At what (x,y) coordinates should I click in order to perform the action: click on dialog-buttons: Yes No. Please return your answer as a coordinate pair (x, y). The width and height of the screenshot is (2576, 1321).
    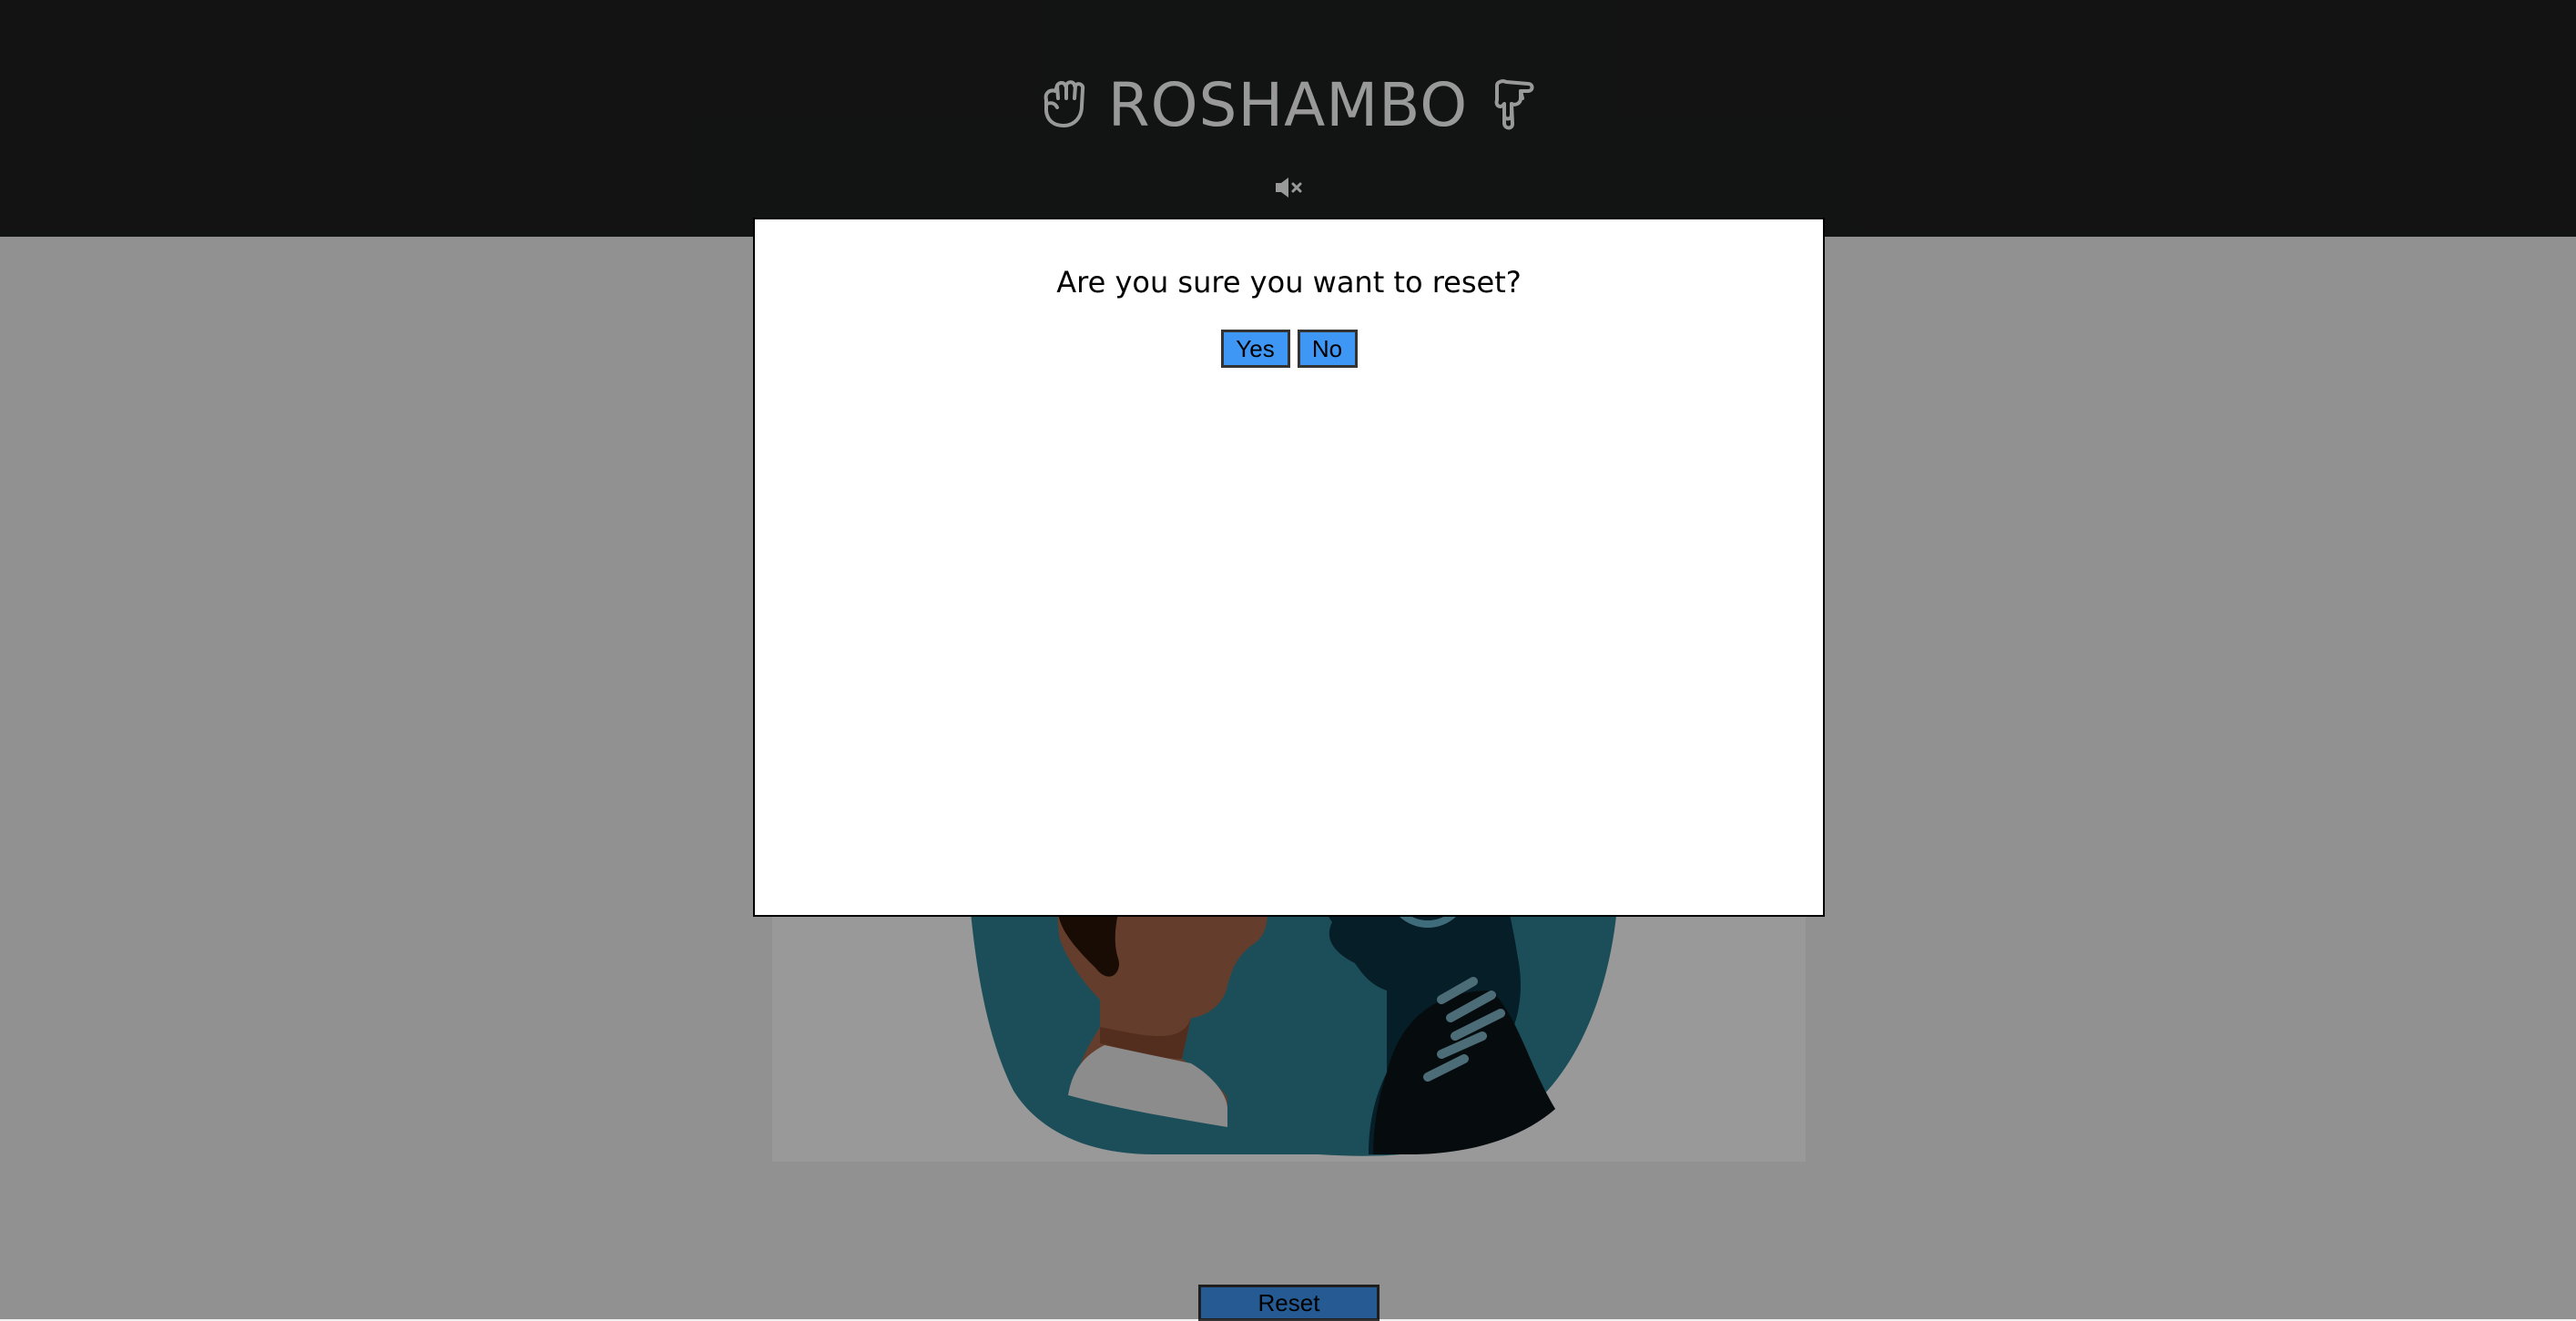
    Looking at the image, I should click on (1289, 349).